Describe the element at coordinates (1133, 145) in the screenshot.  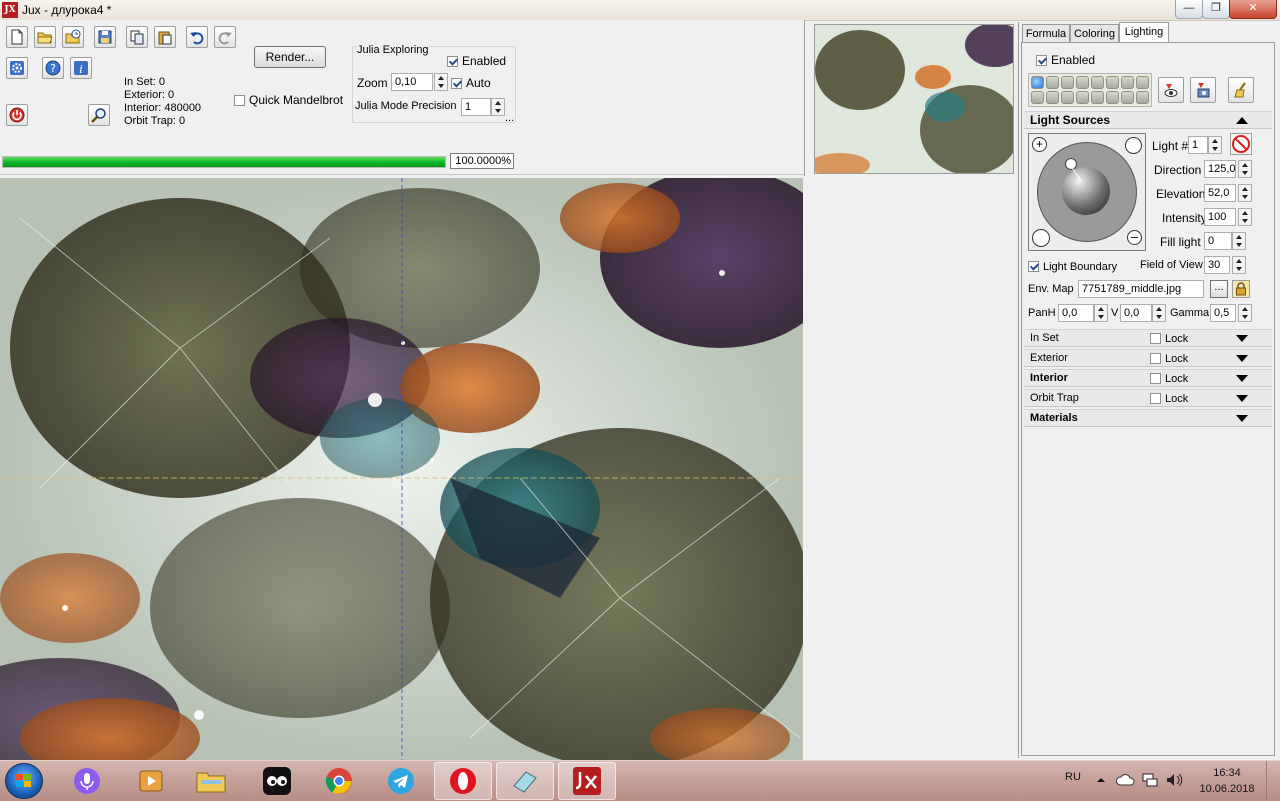
I see `light-corner-top-right` at that location.